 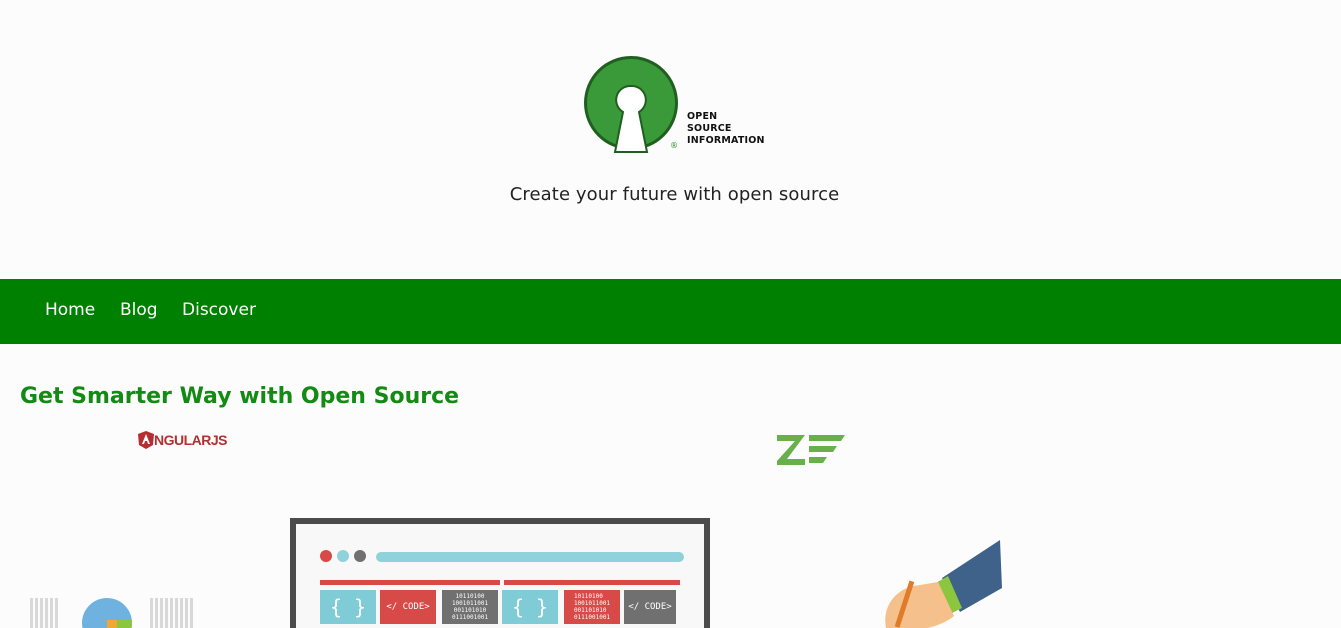 What do you see at coordinates (326, 556) in the screenshot?
I see `window-dot-red` at bounding box center [326, 556].